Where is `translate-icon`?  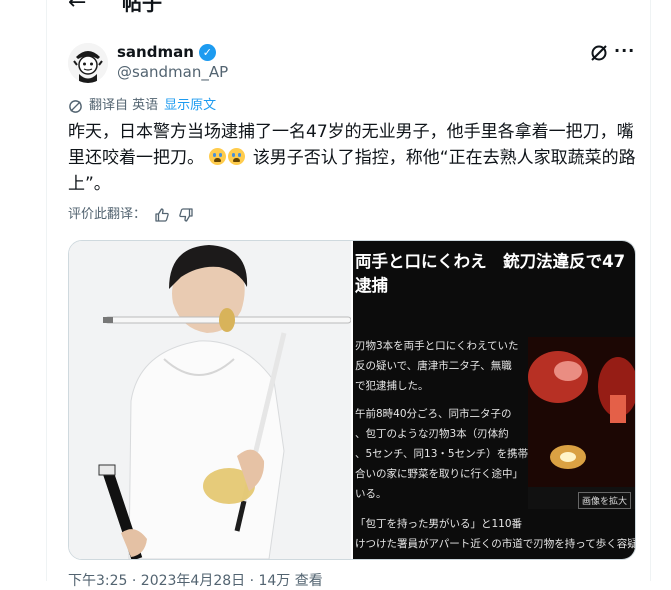
translate-icon is located at coordinates (75, 106).